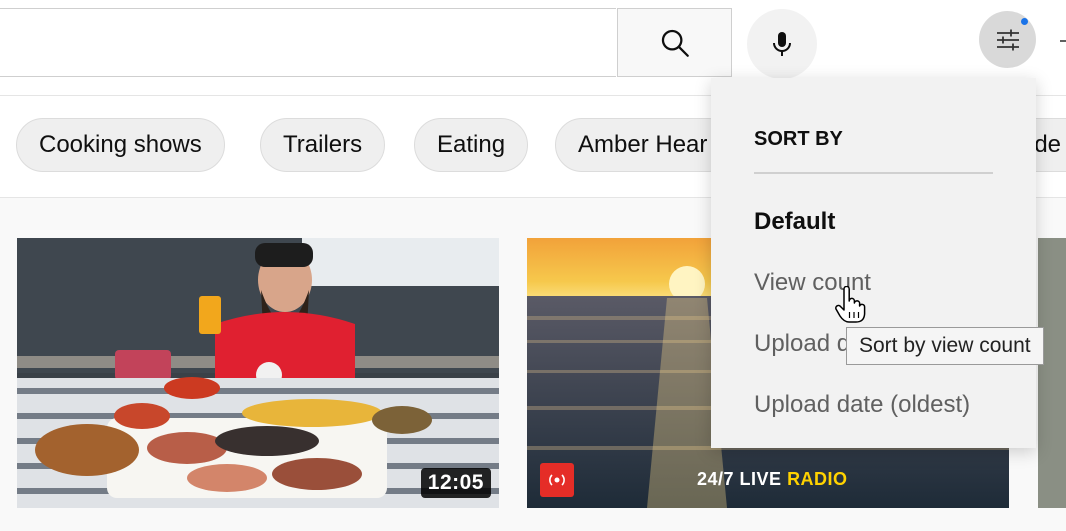  I want to click on hand-pointer-icon, so click(850, 304).